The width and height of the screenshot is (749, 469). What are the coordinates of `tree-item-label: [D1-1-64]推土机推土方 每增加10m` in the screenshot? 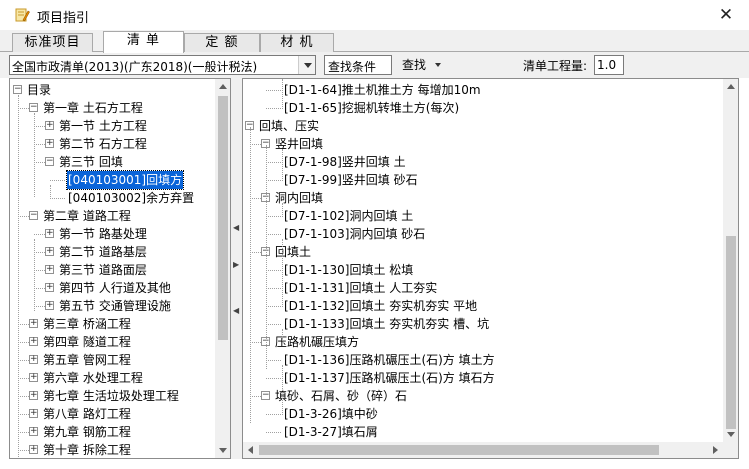 It's located at (382, 90).